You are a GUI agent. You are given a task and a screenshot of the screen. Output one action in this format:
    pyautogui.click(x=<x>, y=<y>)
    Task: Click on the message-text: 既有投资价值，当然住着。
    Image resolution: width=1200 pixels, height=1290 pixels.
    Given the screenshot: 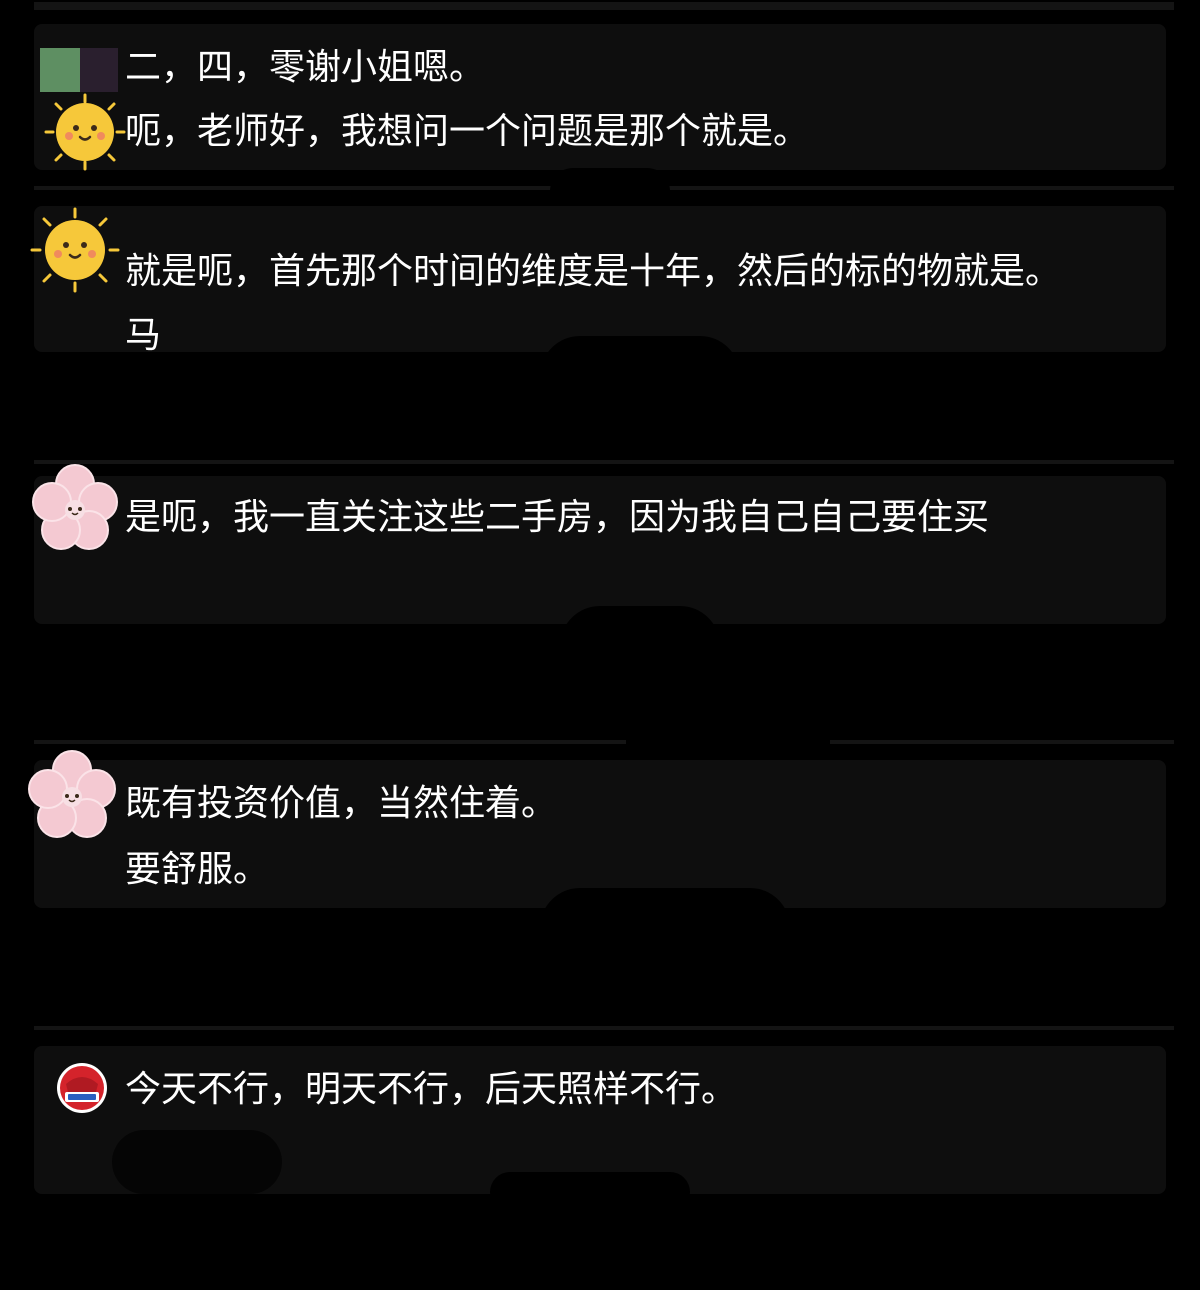 What is the action you would take?
    pyautogui.click(x=341, y=803)
    